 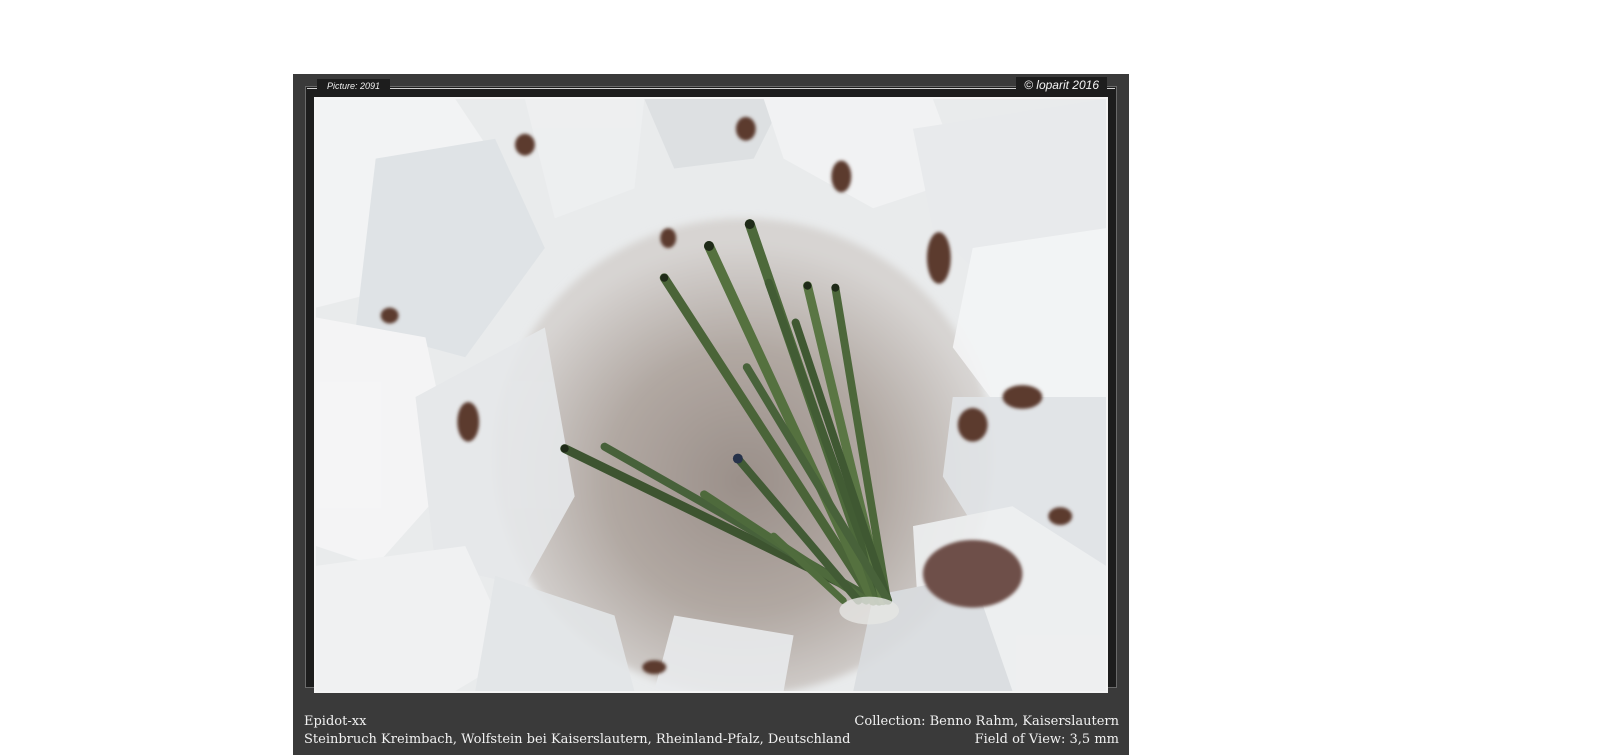 I want to click on collection-text: Collection: Benno Rahm, Kaiserslautern, so click(x=986, y=721).